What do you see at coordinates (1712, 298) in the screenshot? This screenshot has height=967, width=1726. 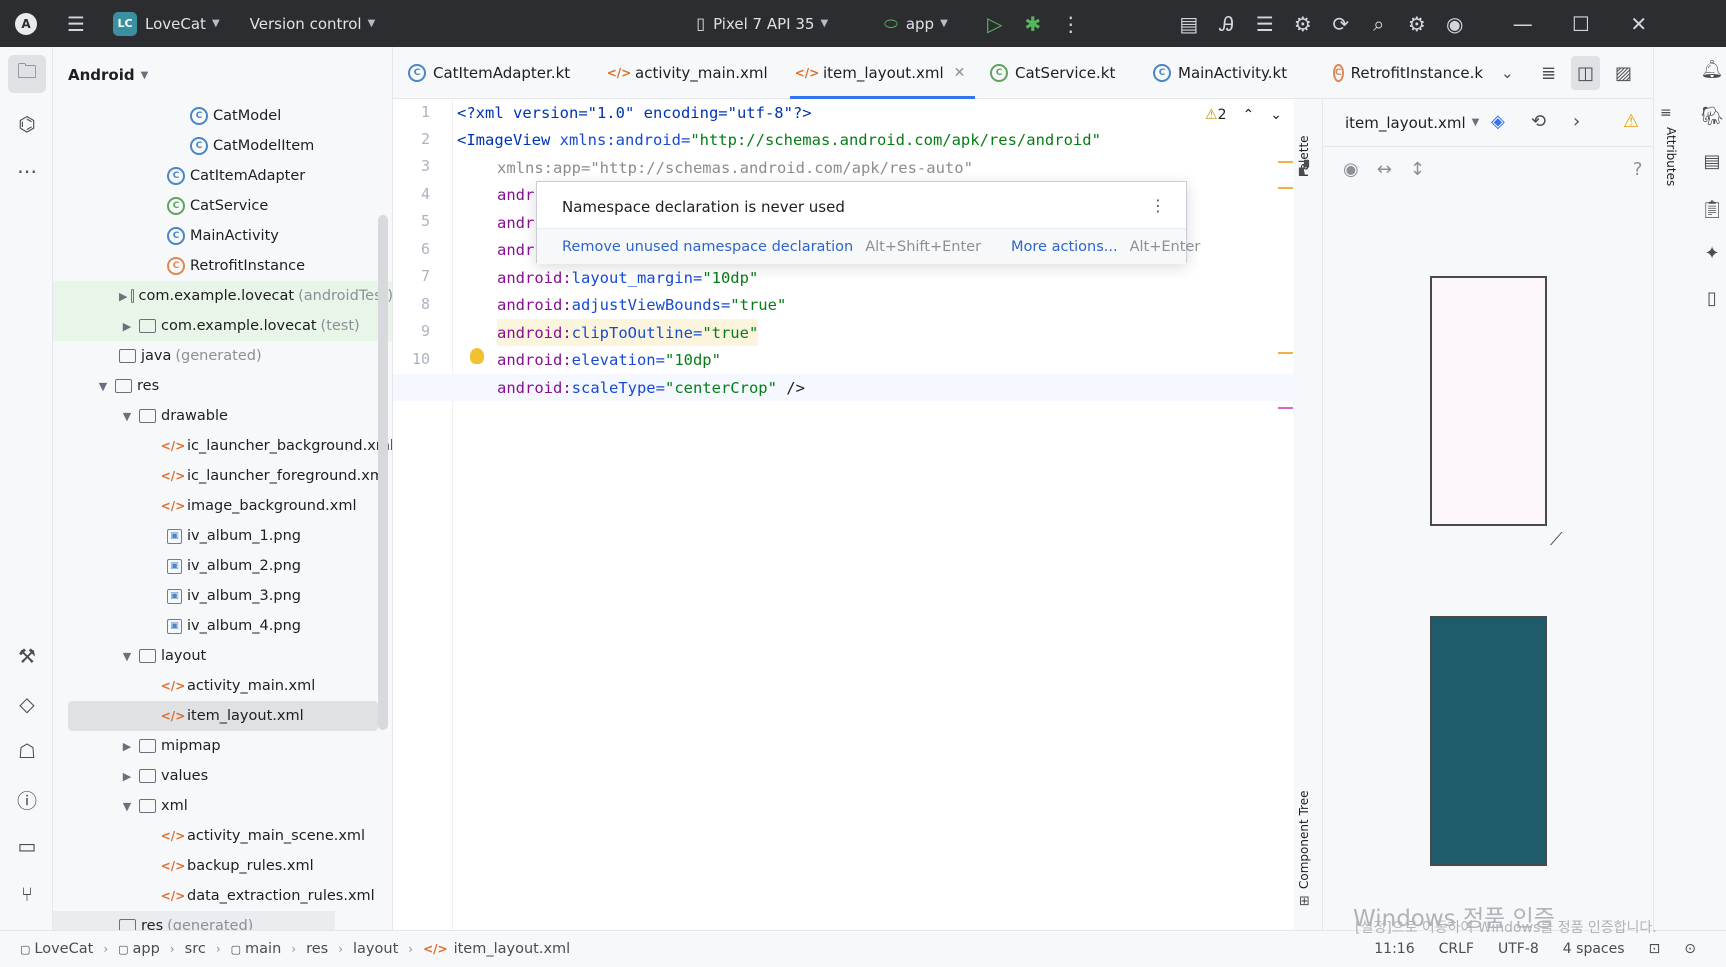 I see `running-devices-icon: ▯` at bounding box center [1712, 298].